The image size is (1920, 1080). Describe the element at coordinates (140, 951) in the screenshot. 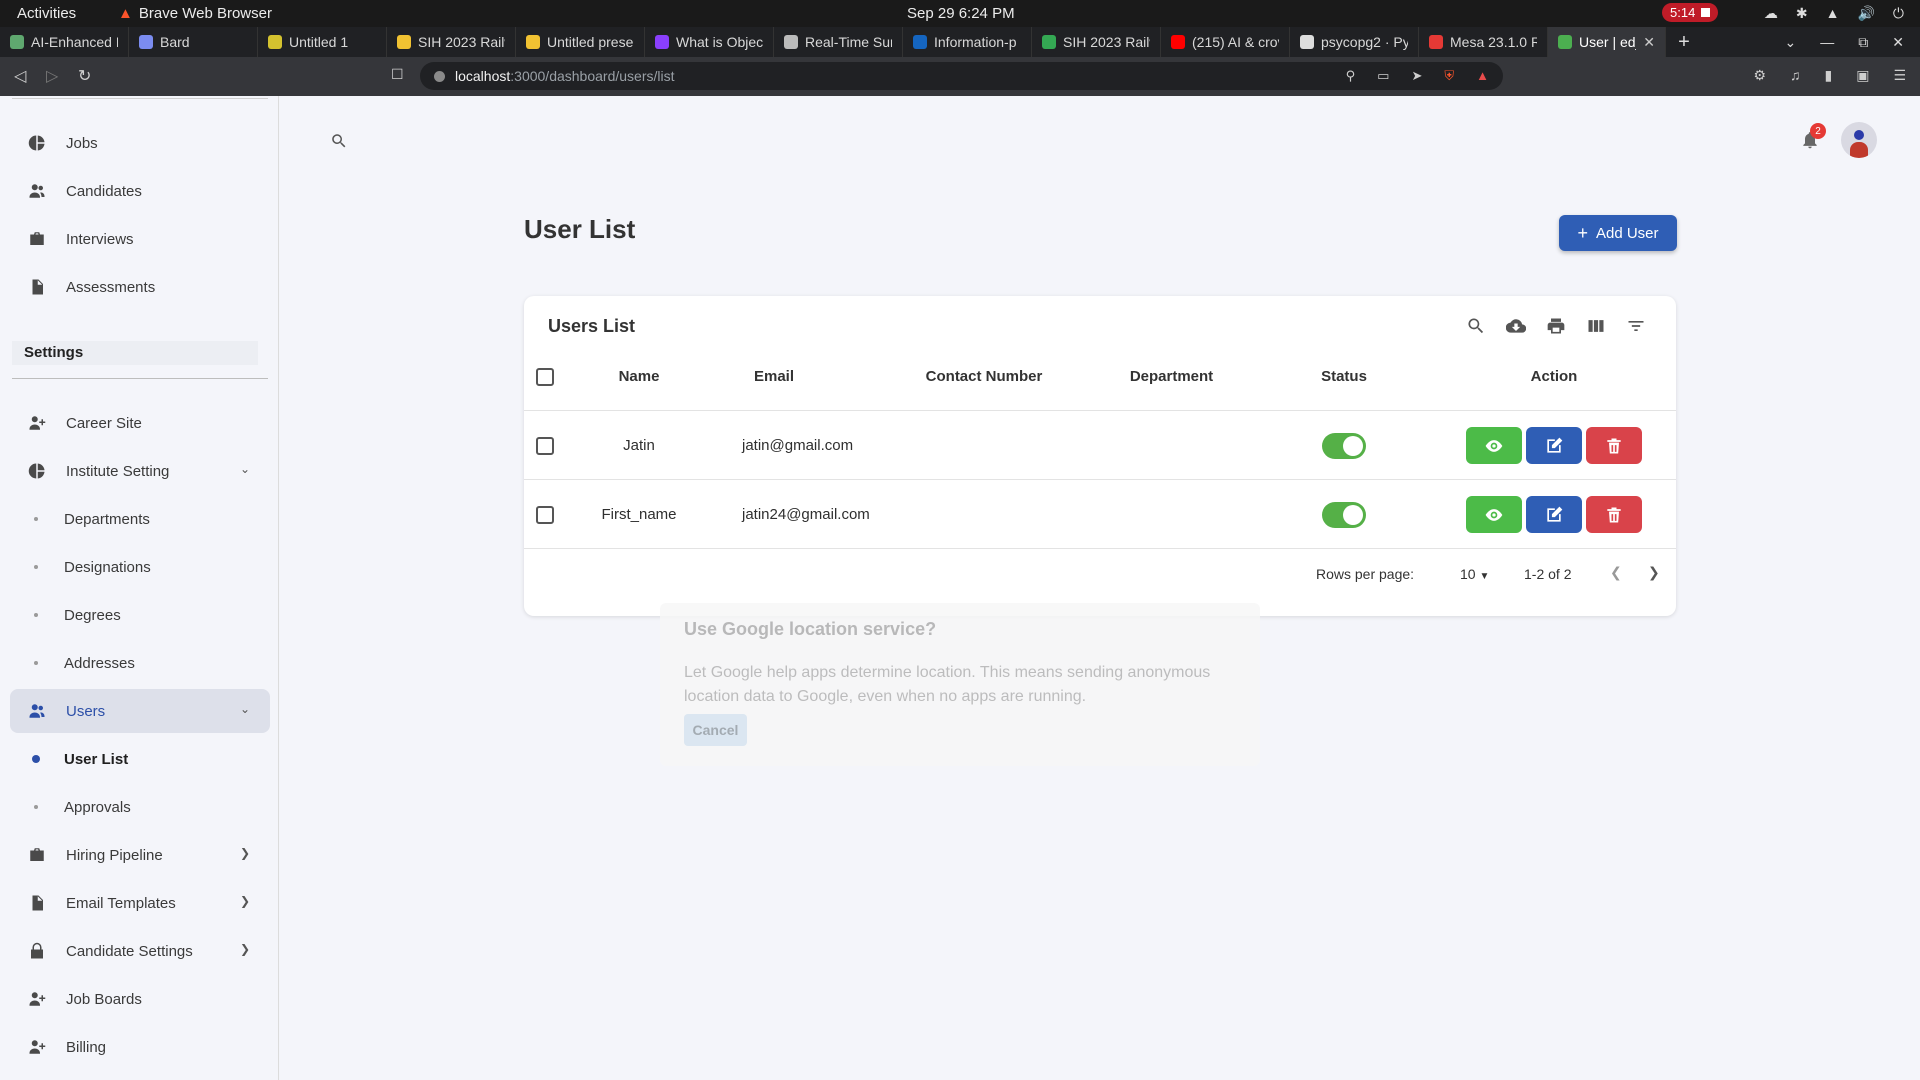

I see `sidebar-item-candidate-settings: Candidate Settings ❯` at that location.